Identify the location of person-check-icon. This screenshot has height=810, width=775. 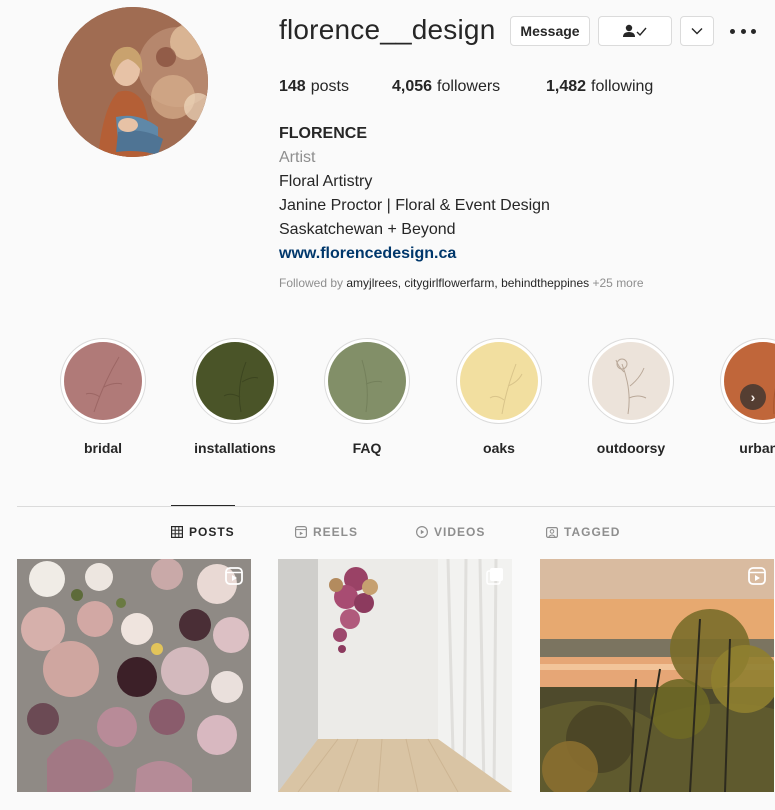
(635, 30).